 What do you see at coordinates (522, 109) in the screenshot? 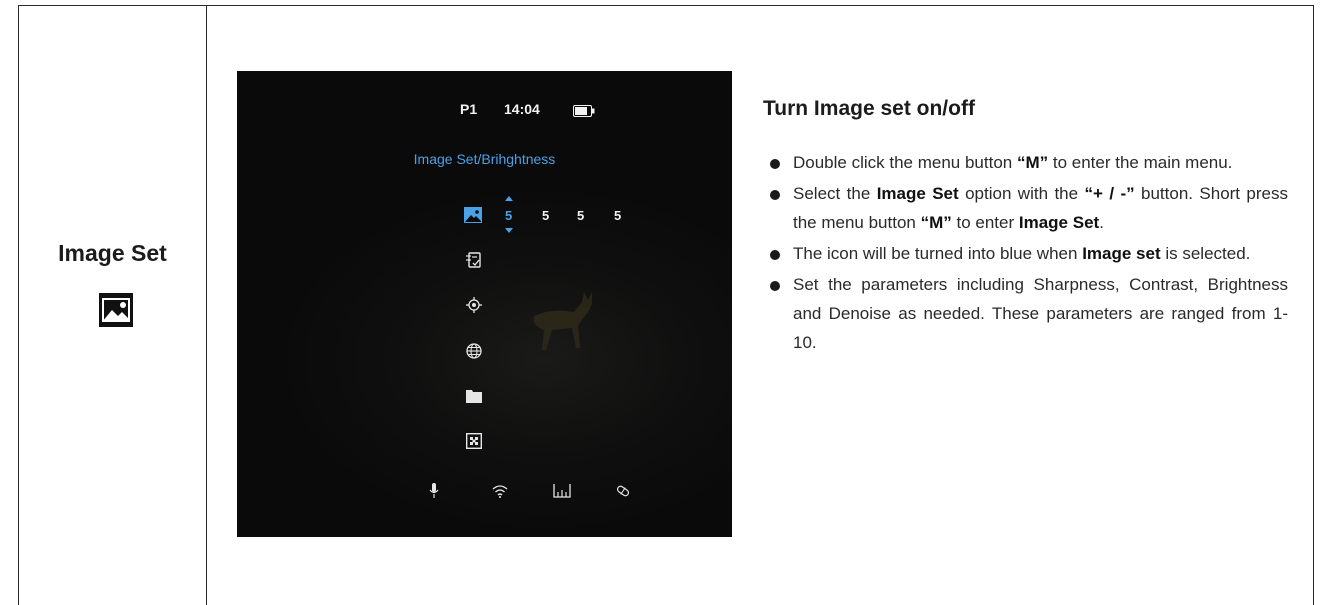
I see `clock-time: 14:04` at bounding box center [522, 109].